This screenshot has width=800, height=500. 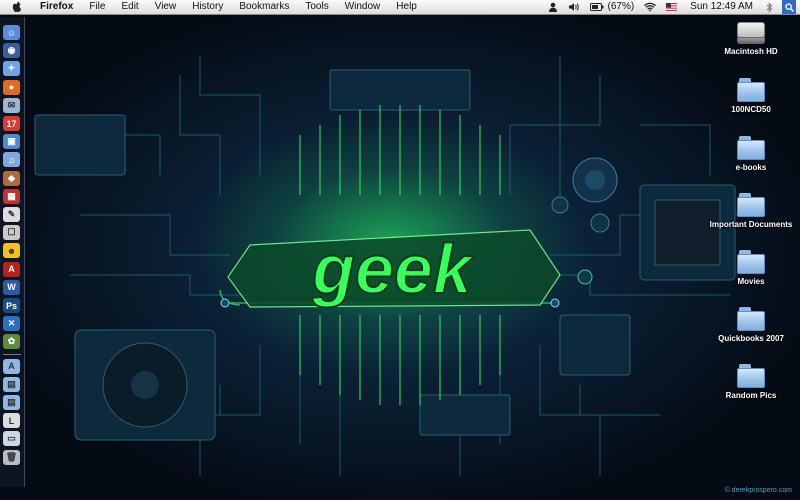 I want to click on desktop-icon-random-pics: Random Pics, so click(x=750, y=382).